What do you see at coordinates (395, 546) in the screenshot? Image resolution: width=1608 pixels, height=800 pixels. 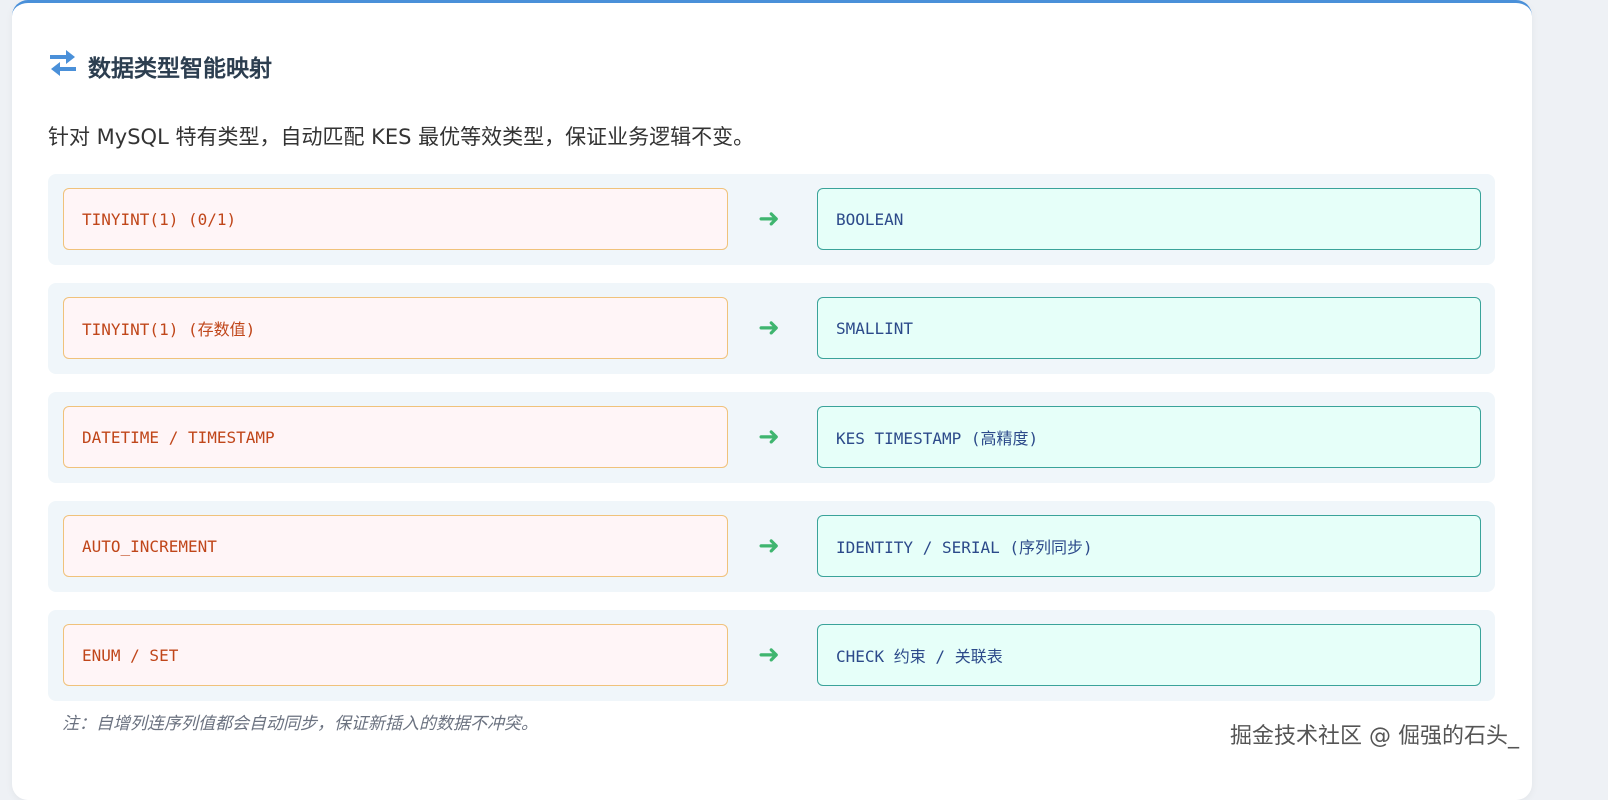 I see `source-type: AUTO_INCREMENT` at bounding box center [395, 546].